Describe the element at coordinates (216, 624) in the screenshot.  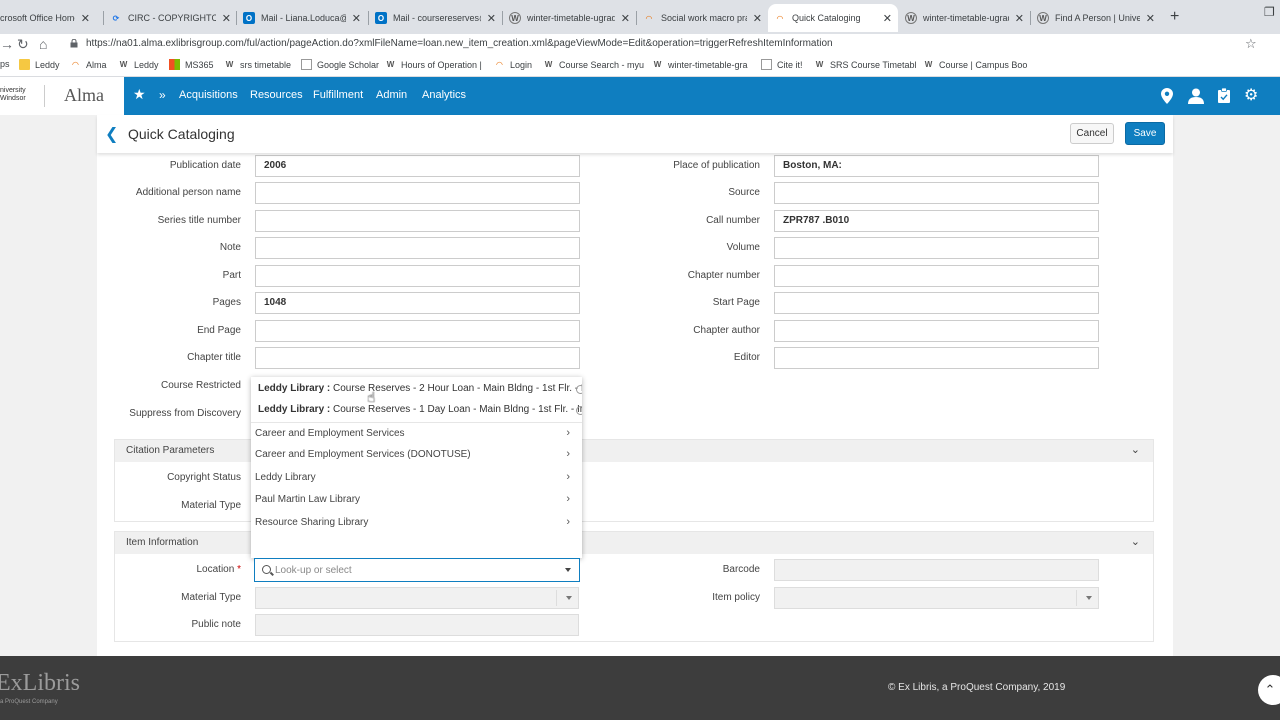
I see `field-label: Public note` at that location.